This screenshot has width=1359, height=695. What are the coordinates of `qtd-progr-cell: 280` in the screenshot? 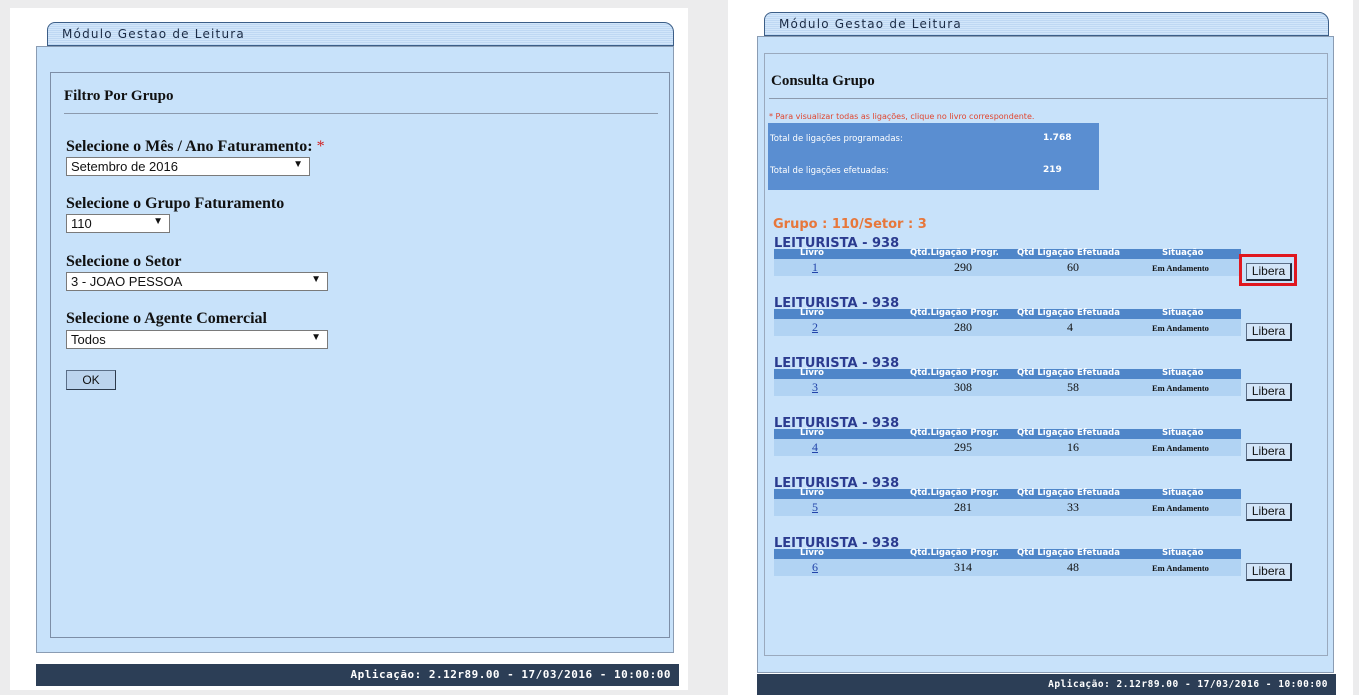 It's located at (963, 327).